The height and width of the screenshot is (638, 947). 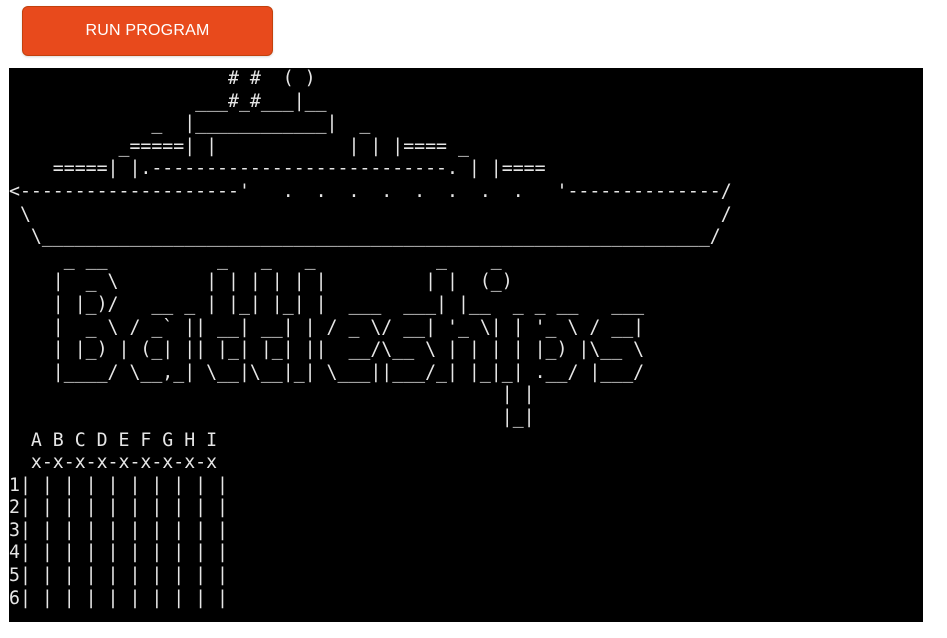 What do you see at coordinates (147, 31) in the screenshot?
I see `run-program-button: RUN PROGRAM` at bounding box center [147, 31].